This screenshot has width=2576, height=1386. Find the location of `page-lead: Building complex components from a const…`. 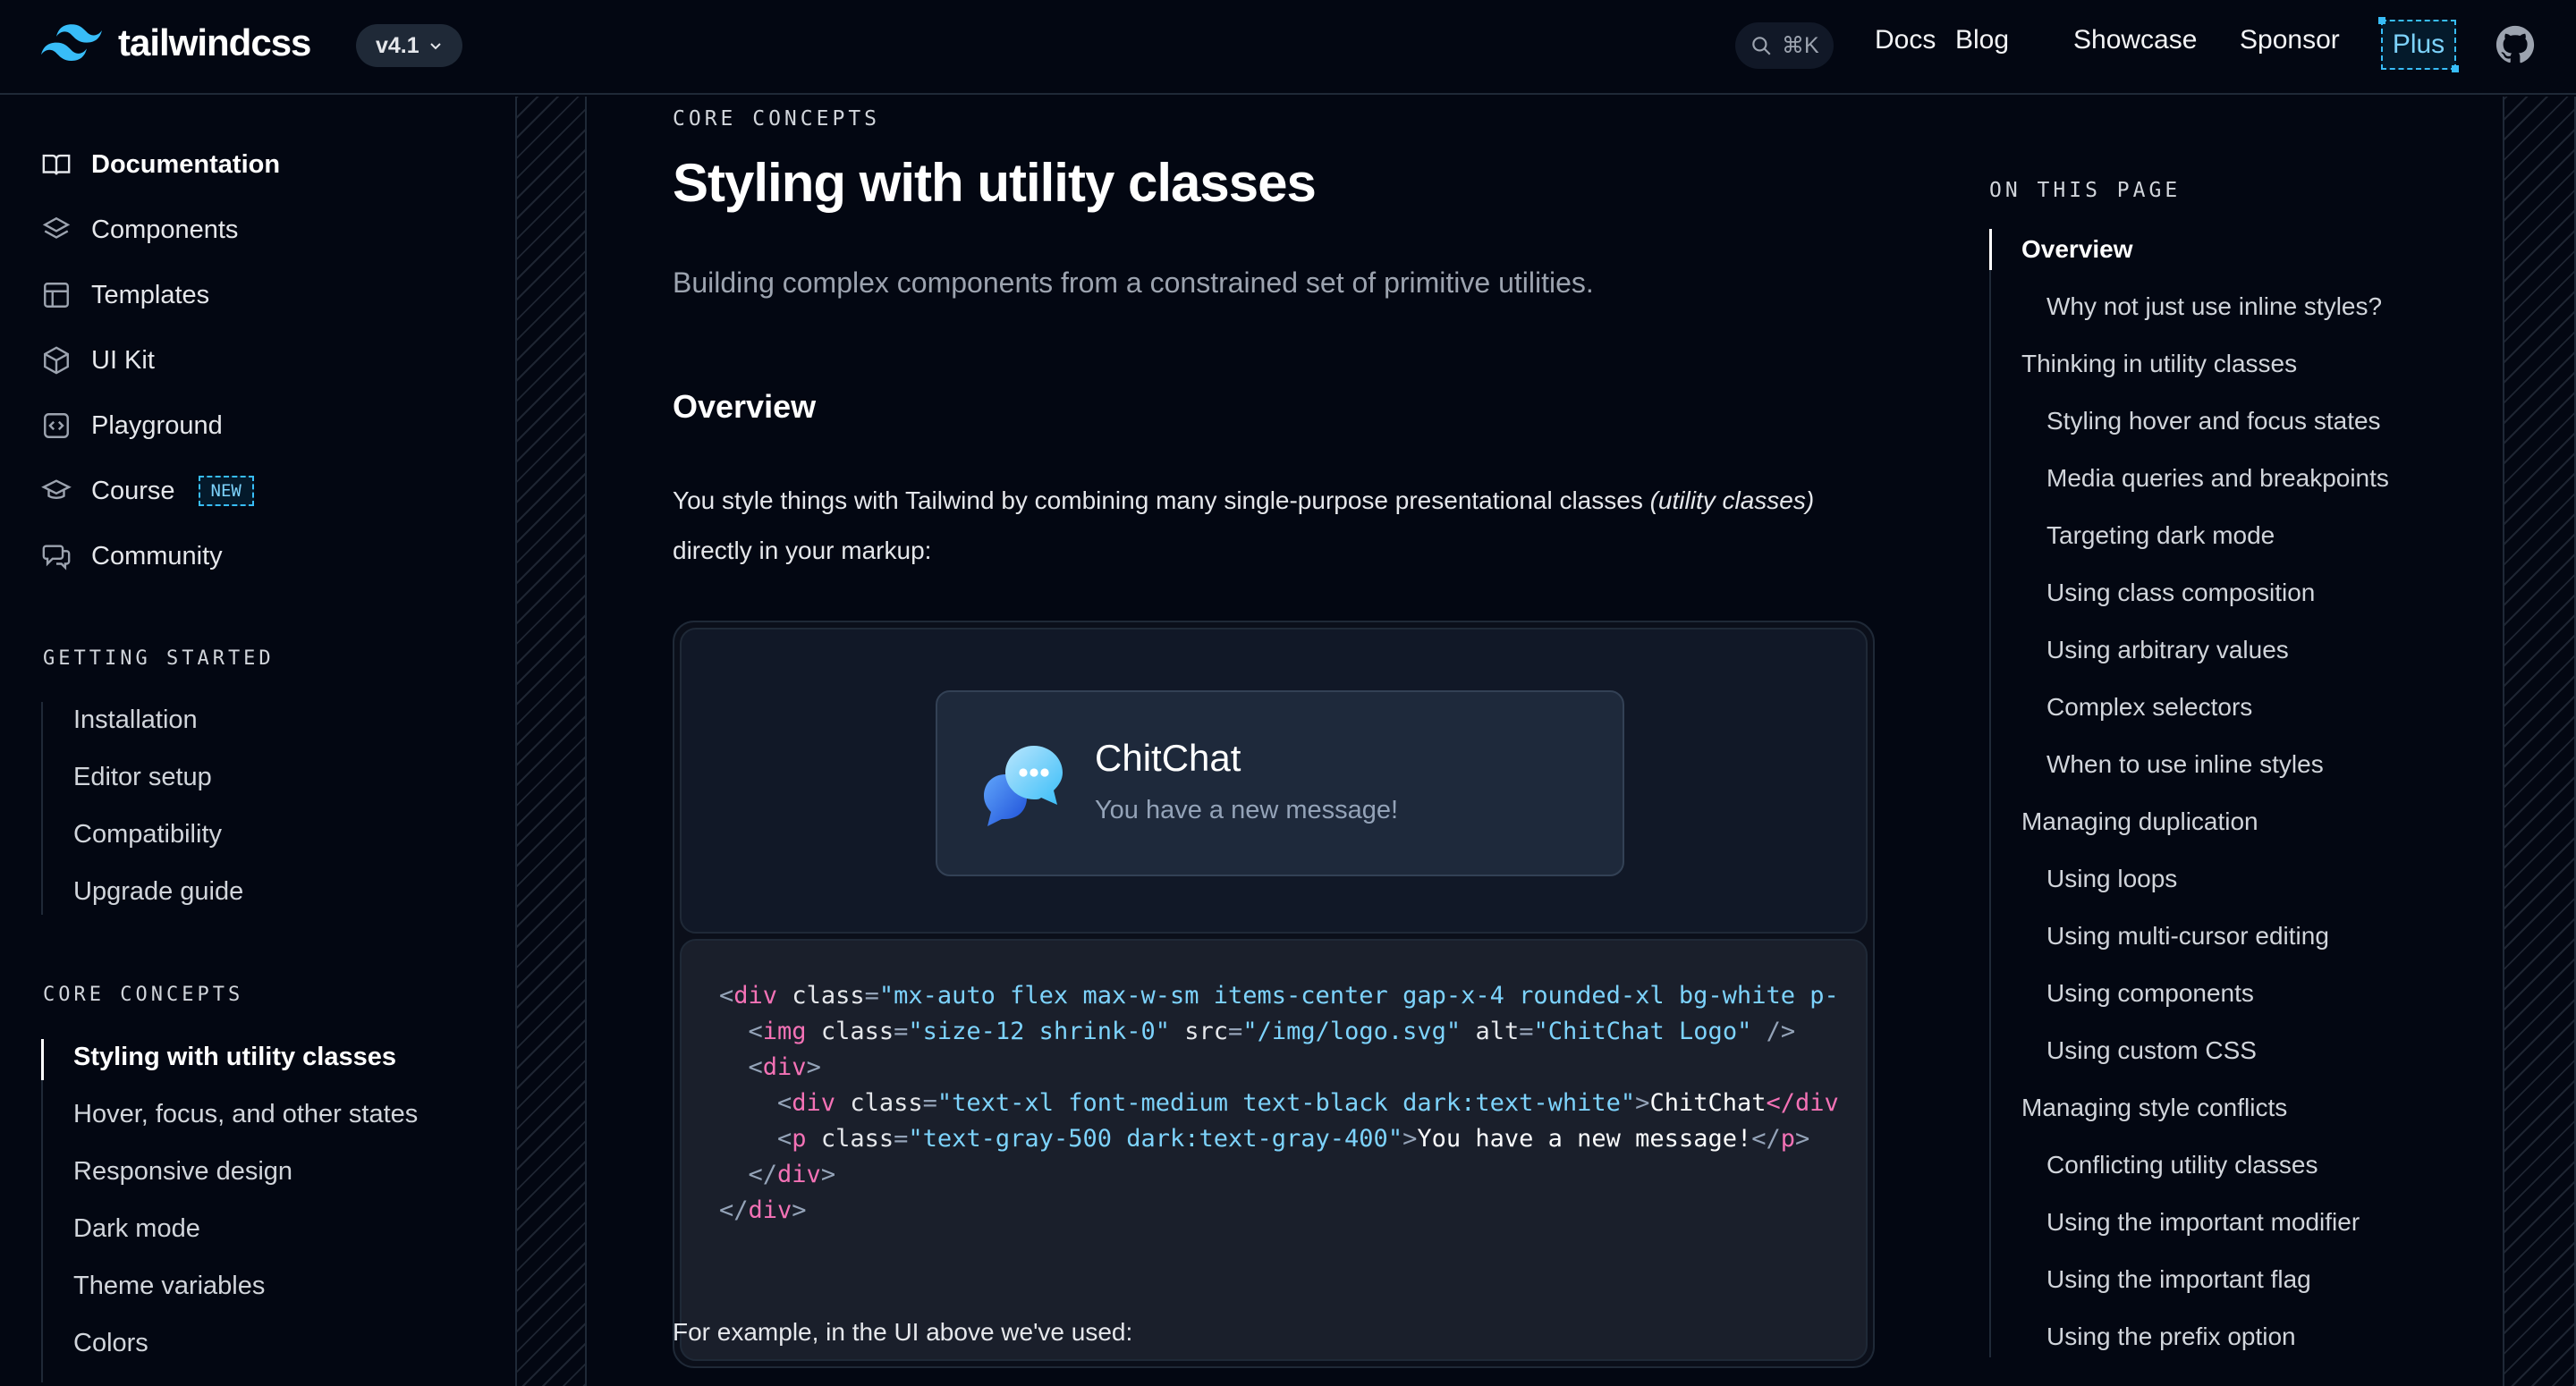

page-lead: Building complex components from a const… is located at coordinates (1133, 282).